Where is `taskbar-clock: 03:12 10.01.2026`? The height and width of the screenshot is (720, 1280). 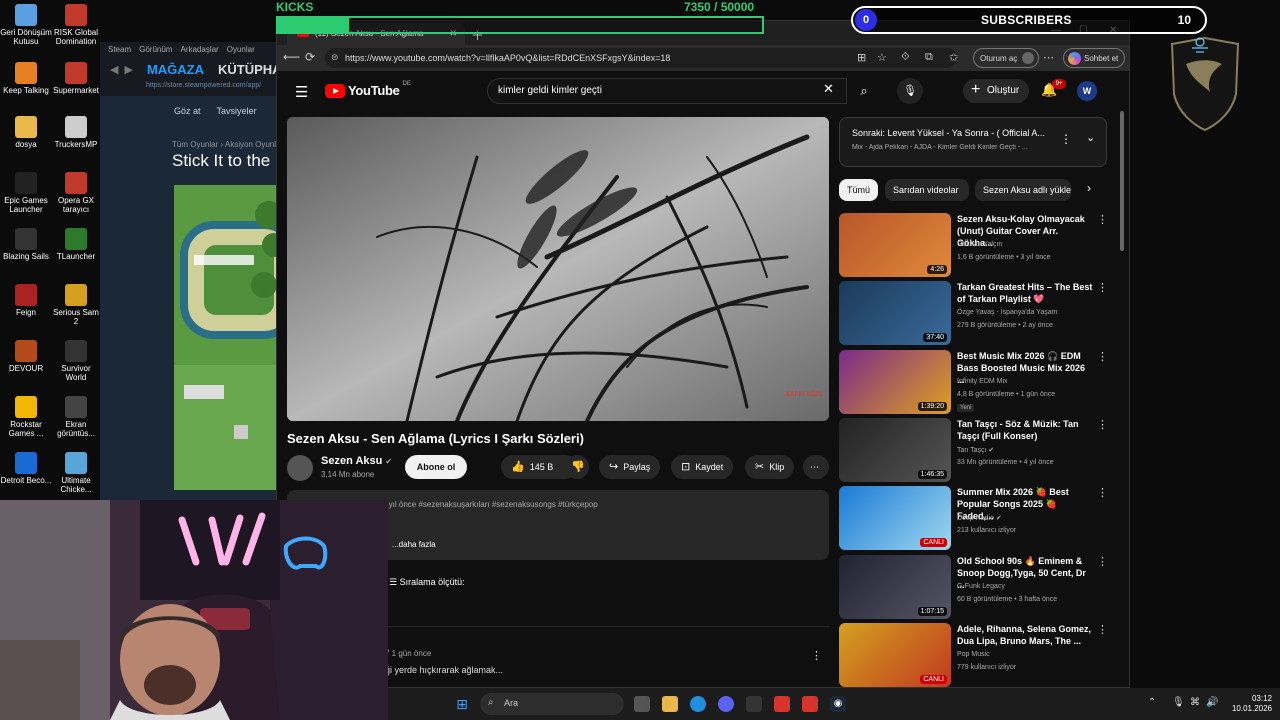 taskbar-clock: 03:12 10.01.2026 is located at coordinates (1250, 704).